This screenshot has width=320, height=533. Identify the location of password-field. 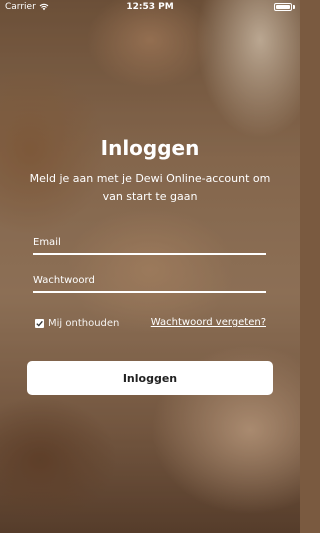
(149, 281).